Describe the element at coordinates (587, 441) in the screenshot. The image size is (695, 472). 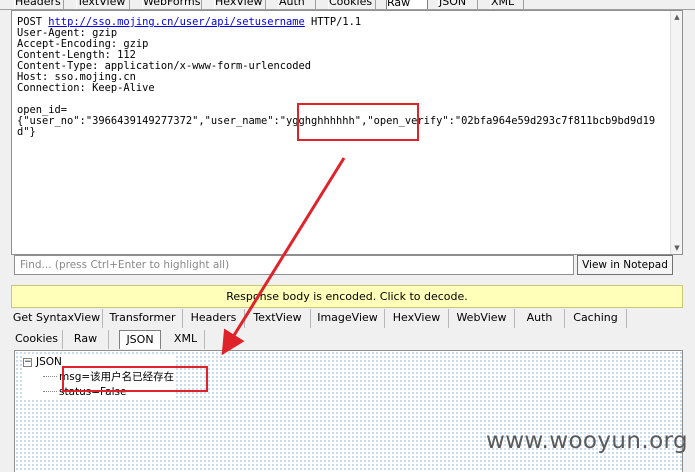
I see `watermark-text: www.wooyun.org` at that location.